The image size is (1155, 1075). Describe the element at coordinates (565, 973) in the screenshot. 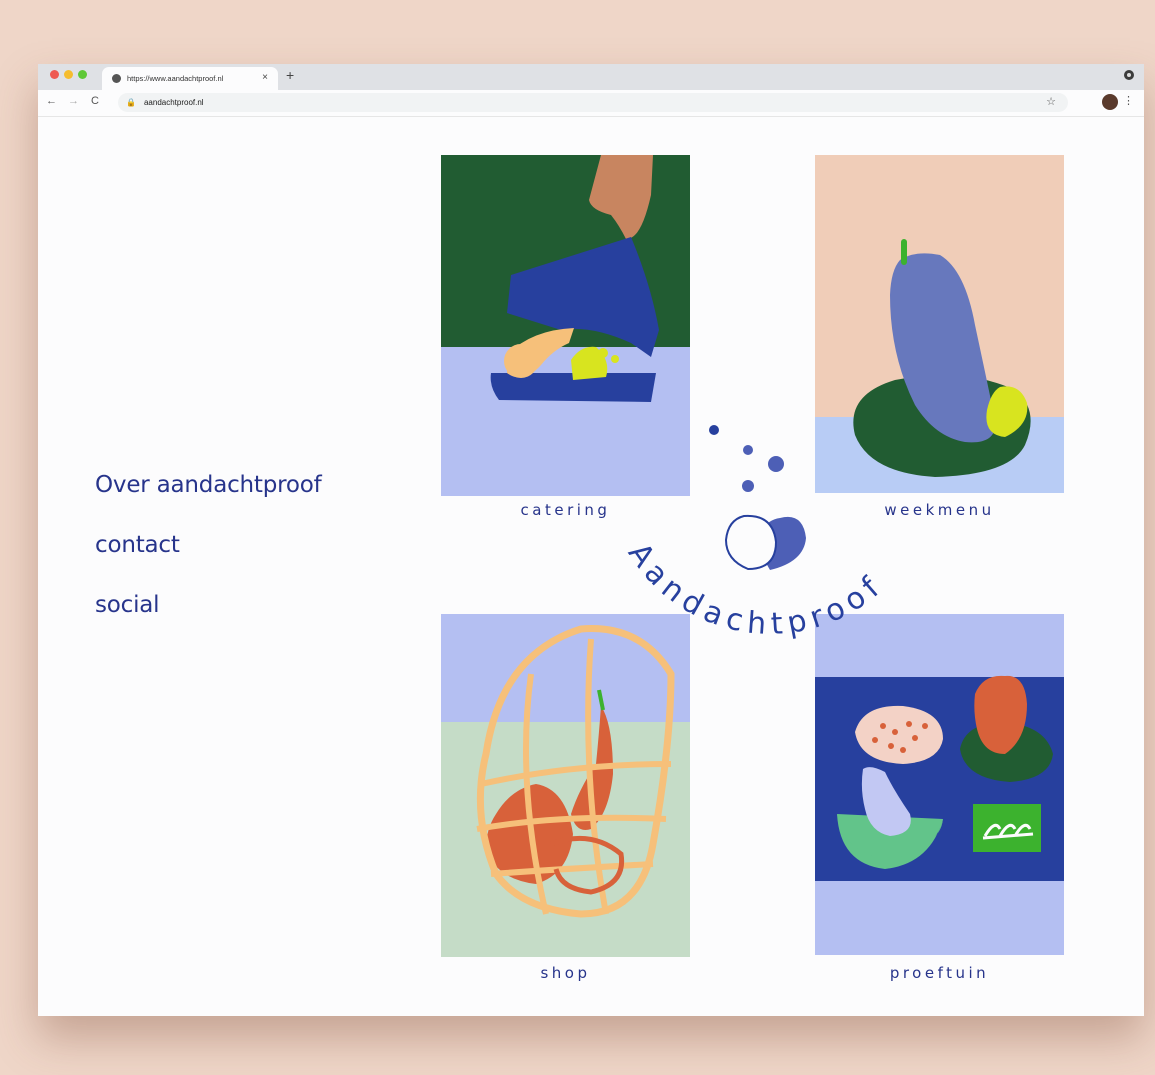

I see `shop-label: shop` at that location.